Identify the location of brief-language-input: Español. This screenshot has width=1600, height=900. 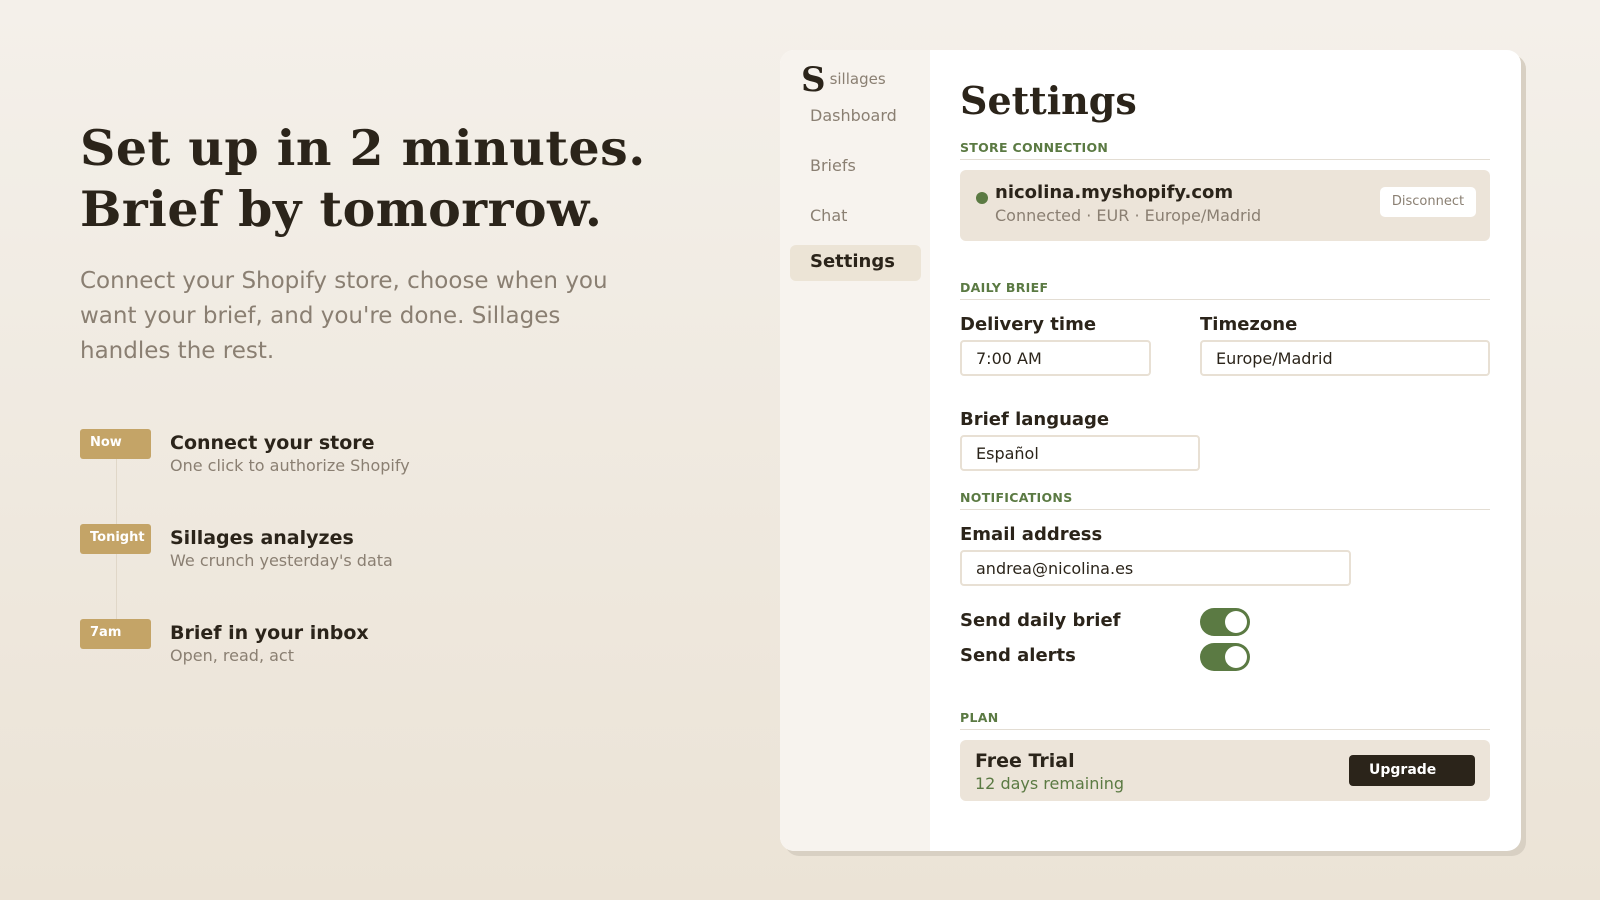
(1080, 453).